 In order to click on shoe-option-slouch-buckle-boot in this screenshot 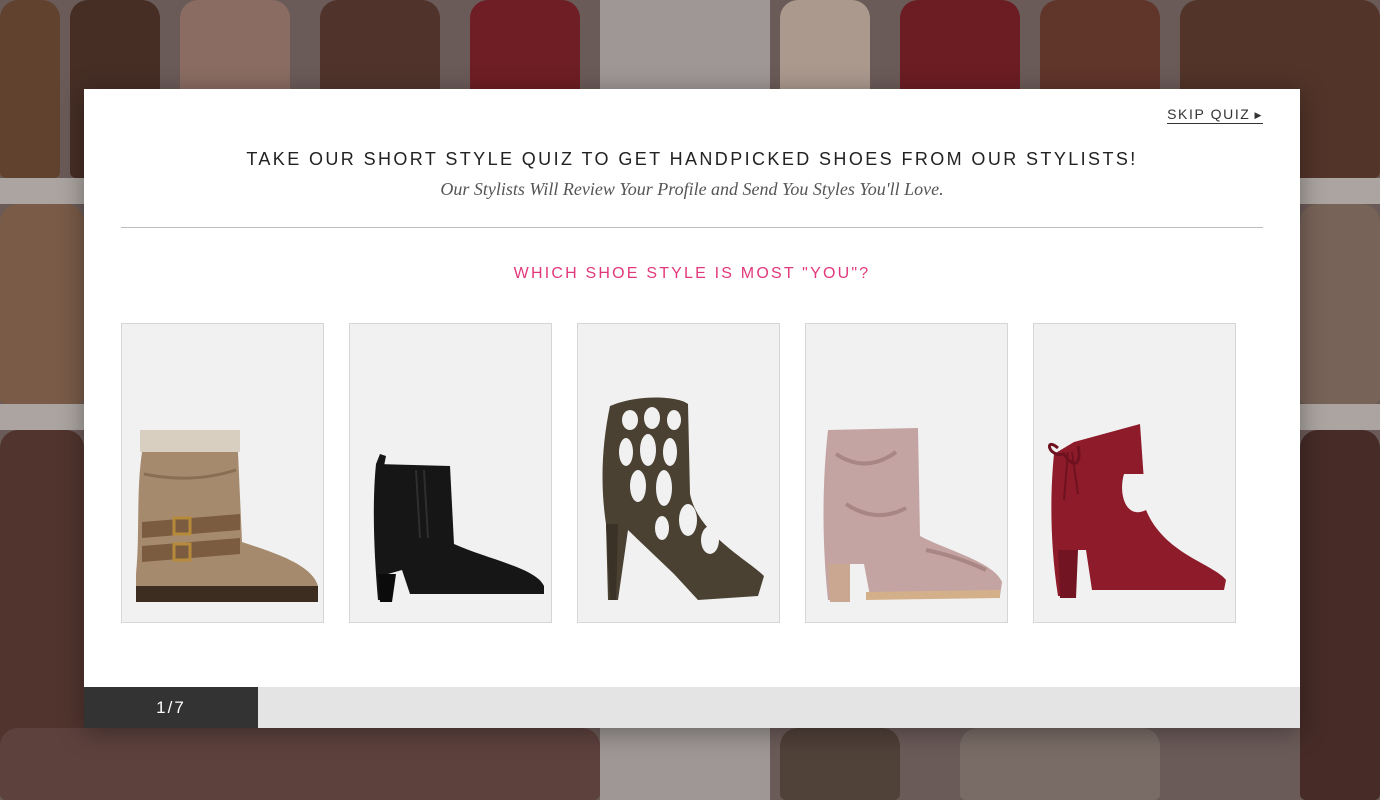, I will do `click(222, 473)`.